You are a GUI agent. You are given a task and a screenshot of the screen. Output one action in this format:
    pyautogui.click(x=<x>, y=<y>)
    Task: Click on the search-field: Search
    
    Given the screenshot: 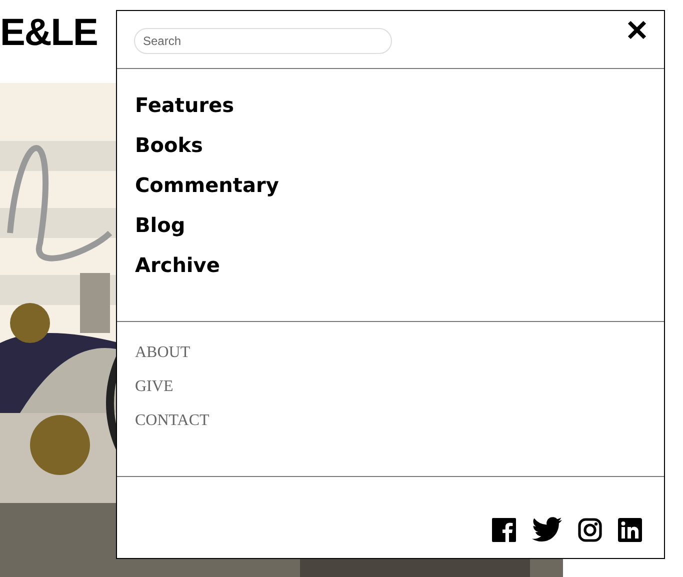 What is the action you would take?
    pyautogui.click(x=263, y=41)
    